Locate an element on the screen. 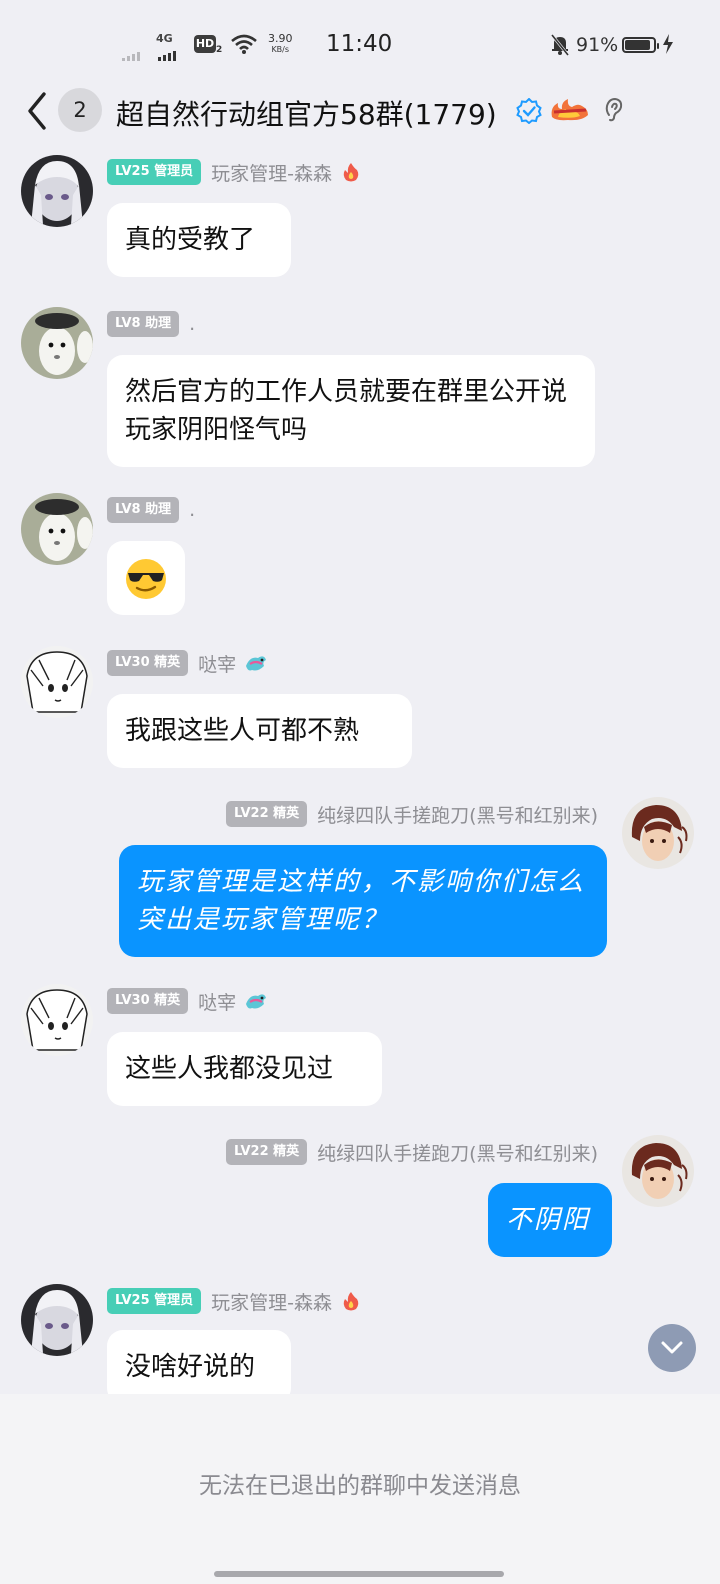 This screenshot has height=1584, width=720. message-item: LV25 管理员 玩家管理-森森 没啥好说的 is located at coordinates (360, 1339).